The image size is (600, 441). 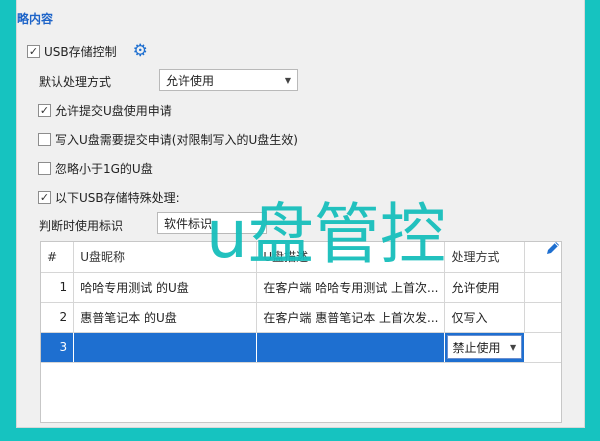 I want to click on row-number: 1, so click(x=58, y=287).